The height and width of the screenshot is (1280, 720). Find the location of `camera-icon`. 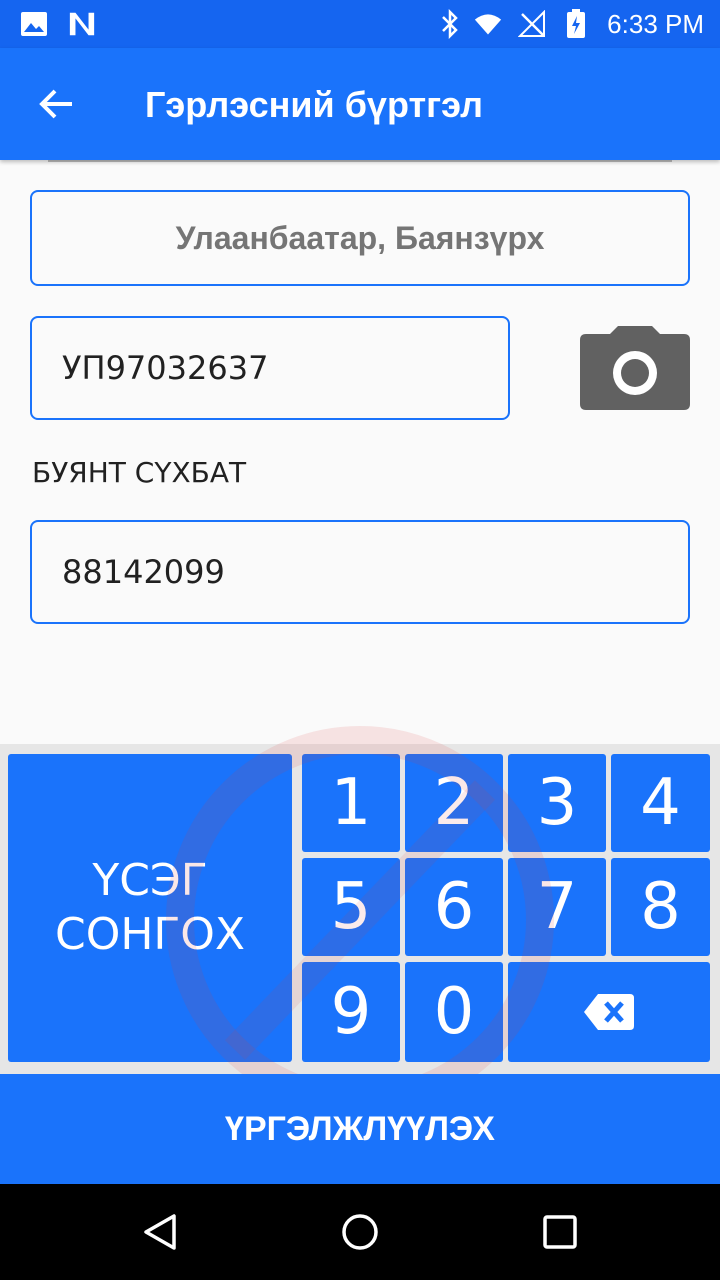

camera-icon is located at coordinates (635, 368).